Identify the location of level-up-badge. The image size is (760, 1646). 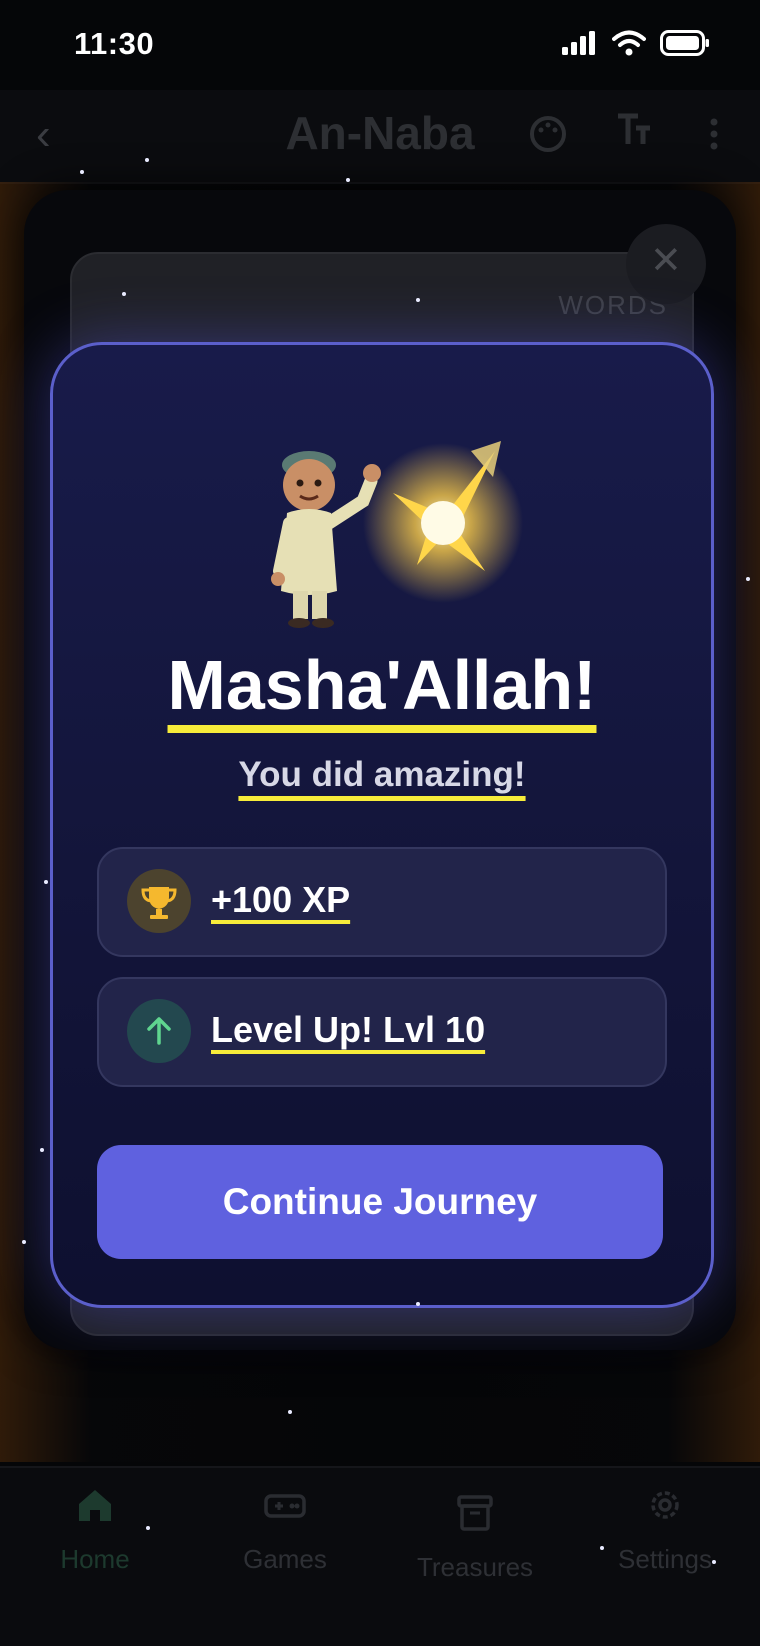
(159, 1031).